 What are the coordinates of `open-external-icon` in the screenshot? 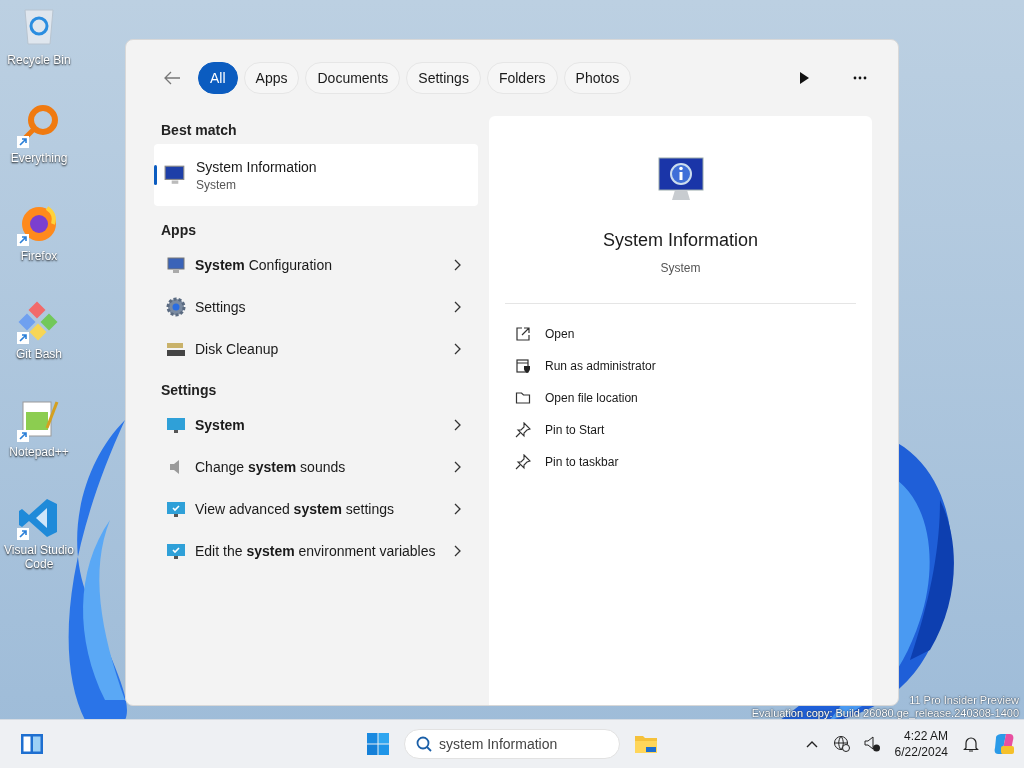 It's located at (523, 334).